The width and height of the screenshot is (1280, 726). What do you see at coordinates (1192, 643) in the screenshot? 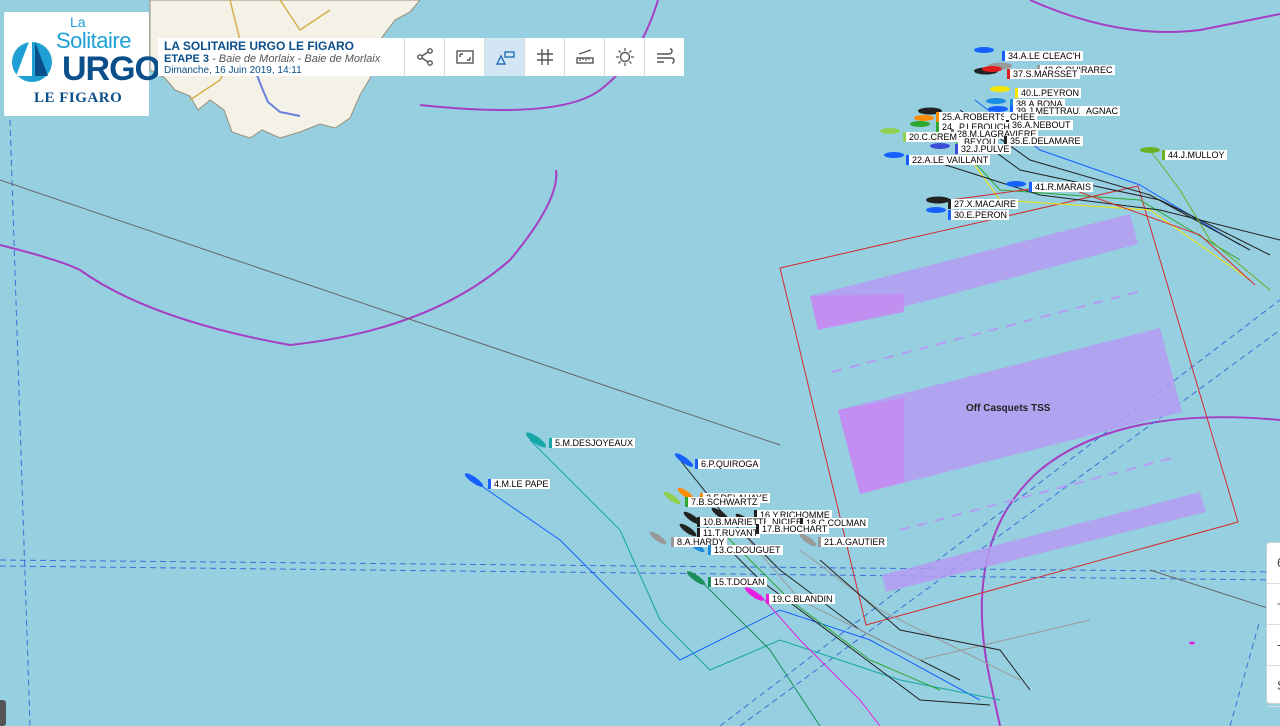
I see `small-marker` at bounding box center [1192, 643].